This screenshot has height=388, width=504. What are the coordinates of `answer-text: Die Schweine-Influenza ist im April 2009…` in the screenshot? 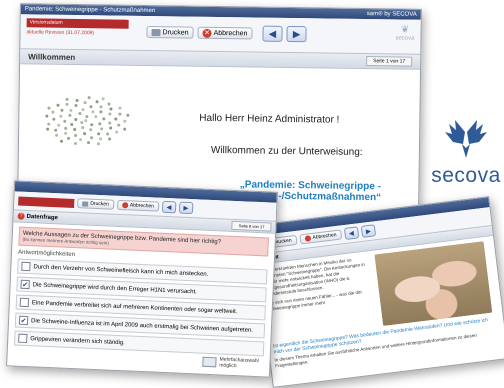 It's located at (142, 325).